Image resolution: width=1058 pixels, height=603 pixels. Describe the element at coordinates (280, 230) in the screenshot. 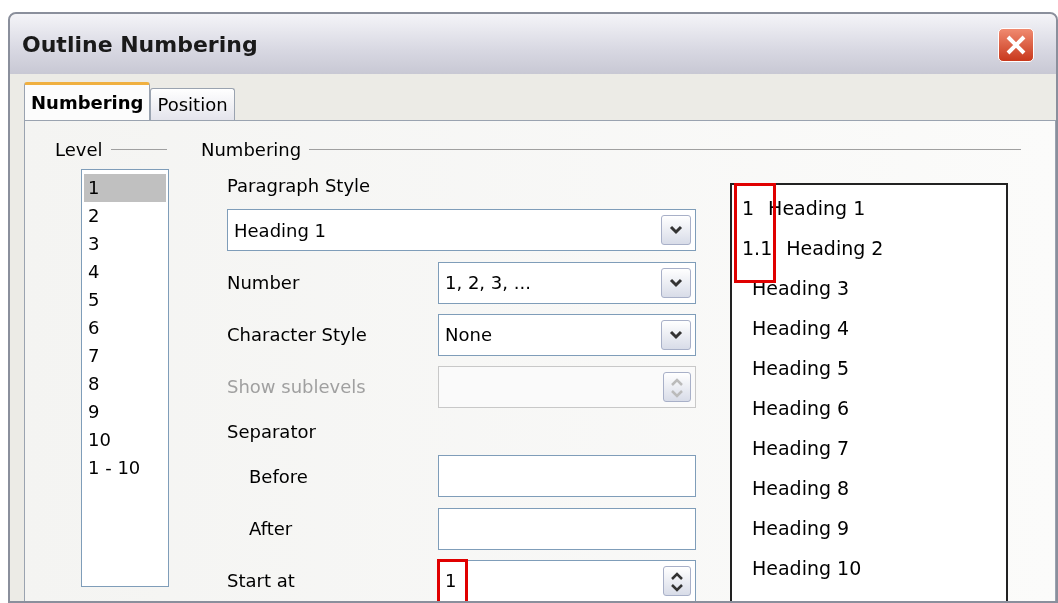

I see `dropdown-value: Heading 1` at that location.